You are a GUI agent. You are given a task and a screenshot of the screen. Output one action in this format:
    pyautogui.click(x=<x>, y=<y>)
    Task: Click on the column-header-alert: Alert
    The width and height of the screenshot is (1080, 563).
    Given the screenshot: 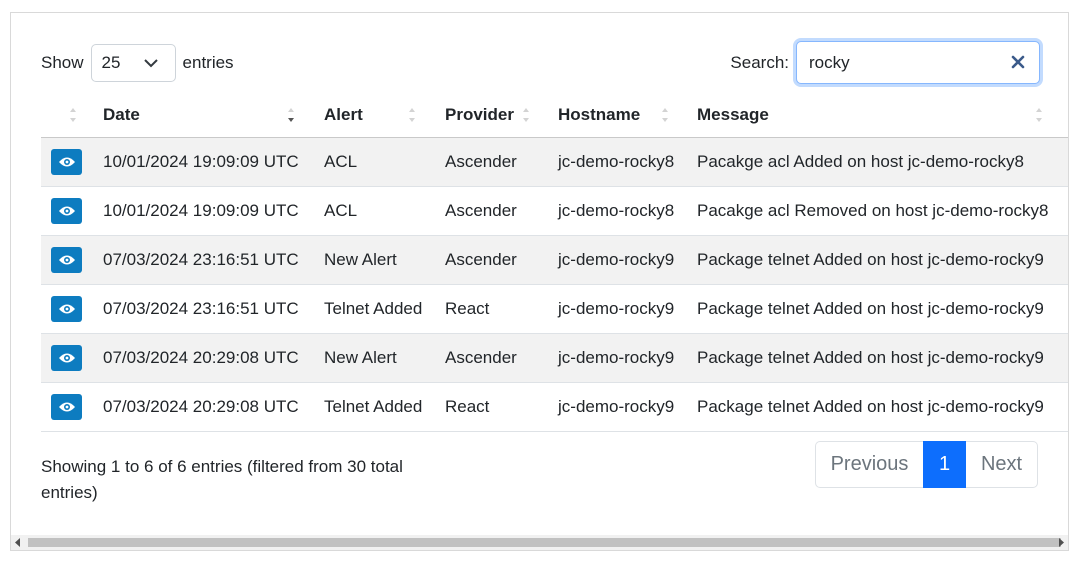 What is the action you would take?
    pyautogui.click(x=376, y=115)
    